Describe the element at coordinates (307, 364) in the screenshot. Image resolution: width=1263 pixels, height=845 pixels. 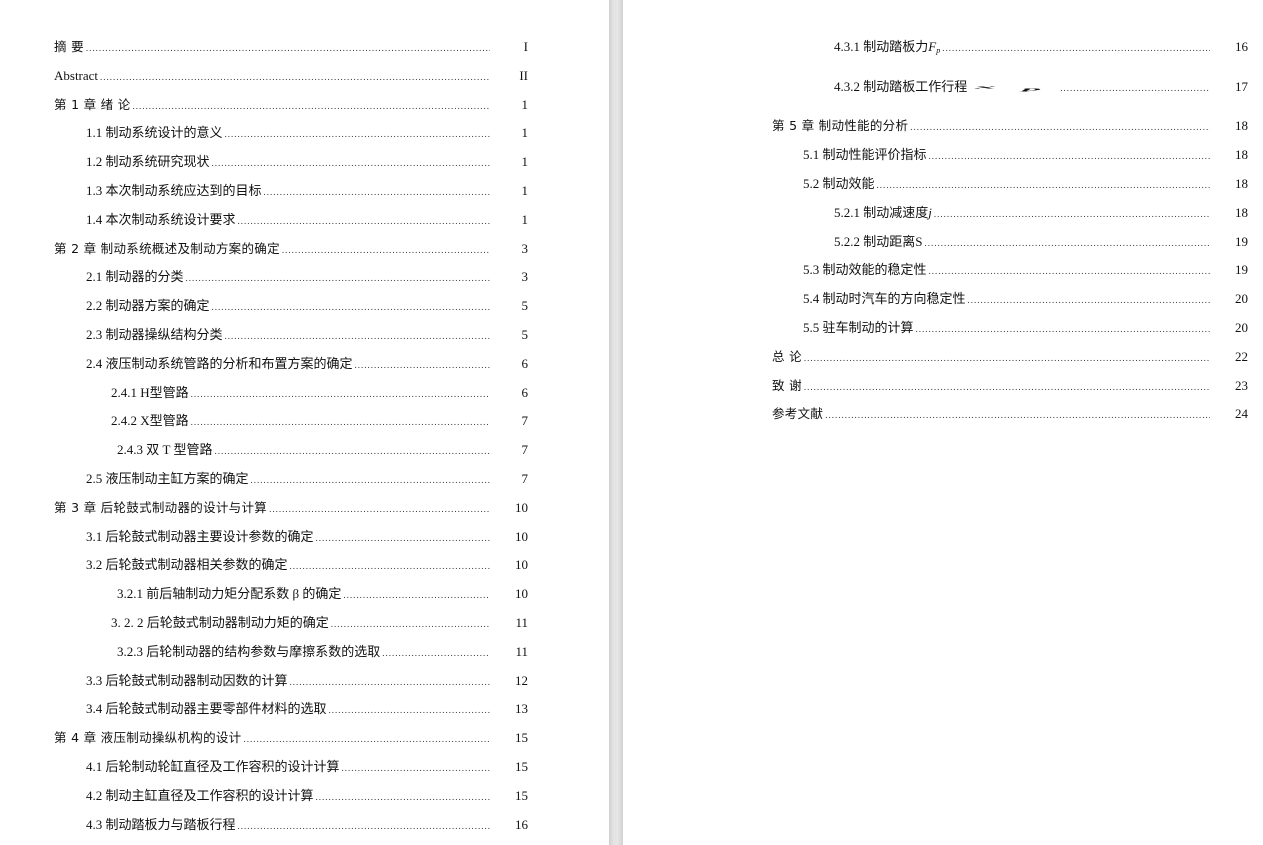
I see `toc-section-entry: 2.4 液压制动系统管路的分析和布置方案的确定 6` at that location.